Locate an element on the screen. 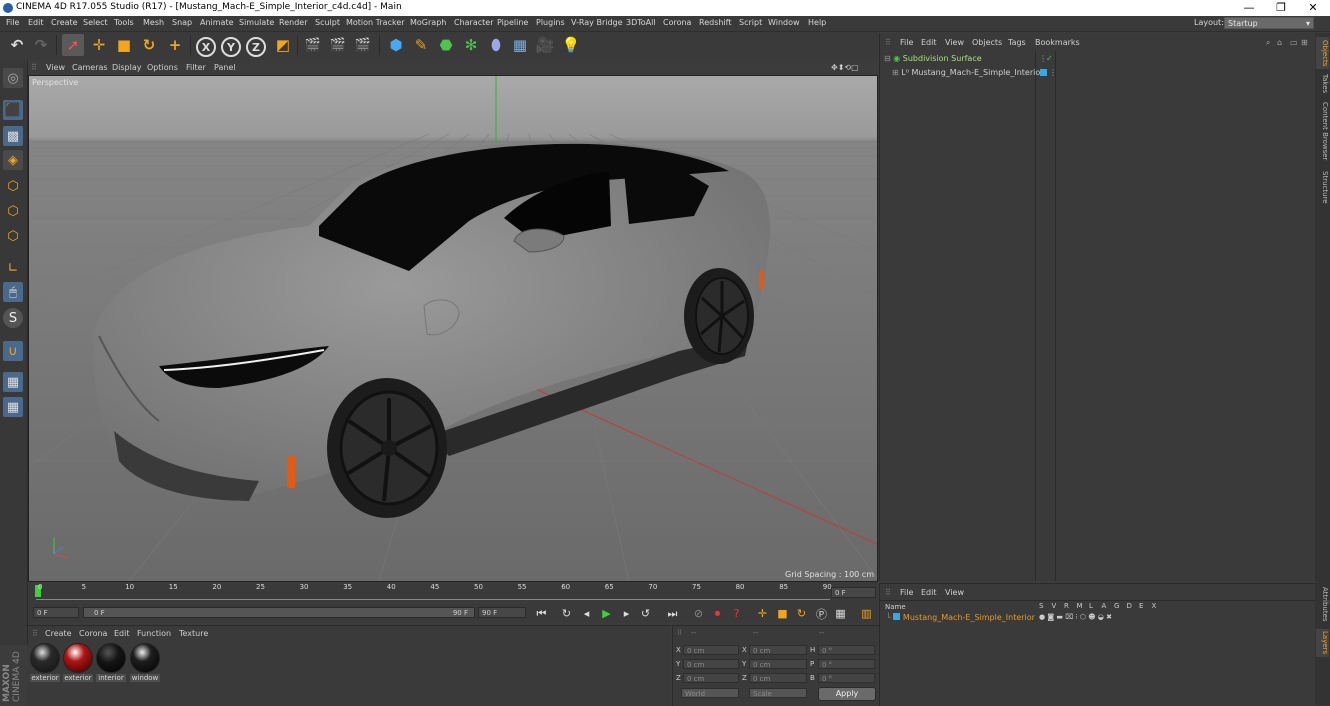 The height and width of the screenshot is (706, 1330). snap-icon: ∪ is located at coordinates (13, 351).